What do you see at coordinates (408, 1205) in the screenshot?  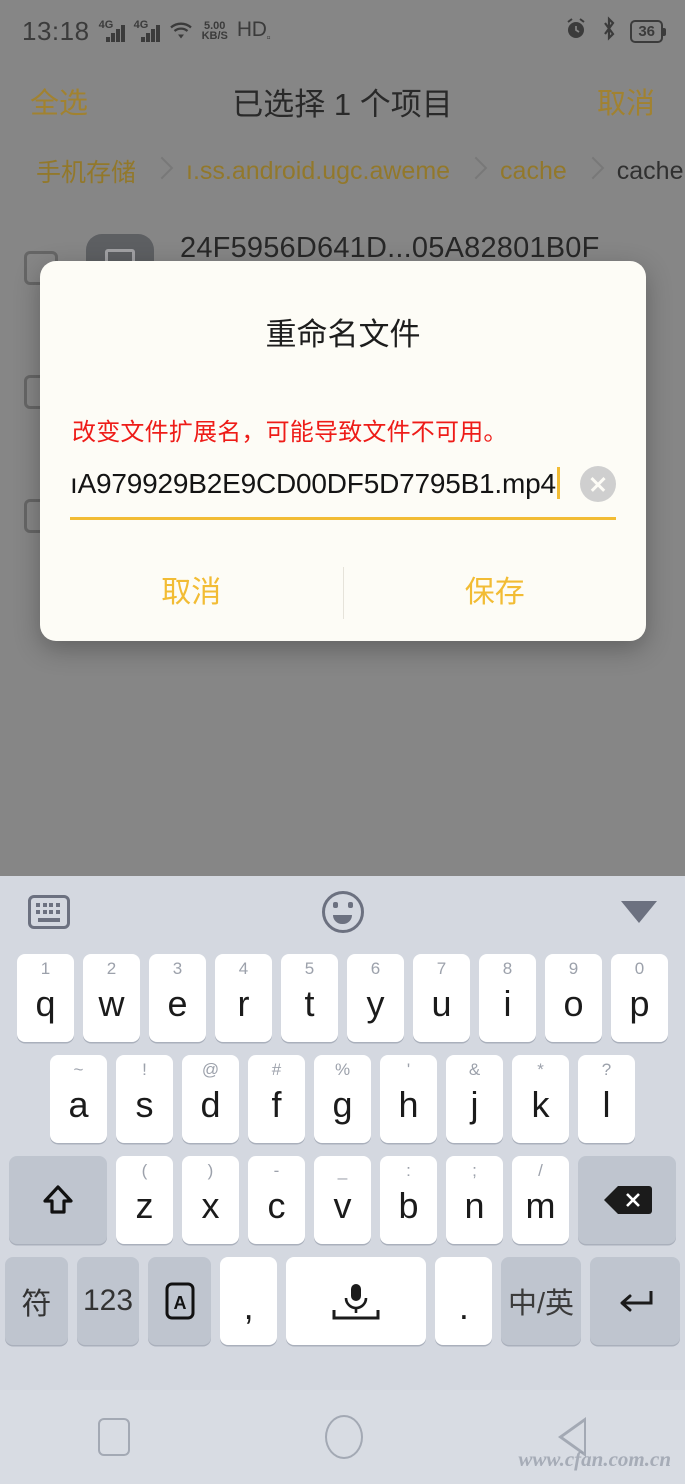 I see `key-label: b` at bounding box center [408, 1205].